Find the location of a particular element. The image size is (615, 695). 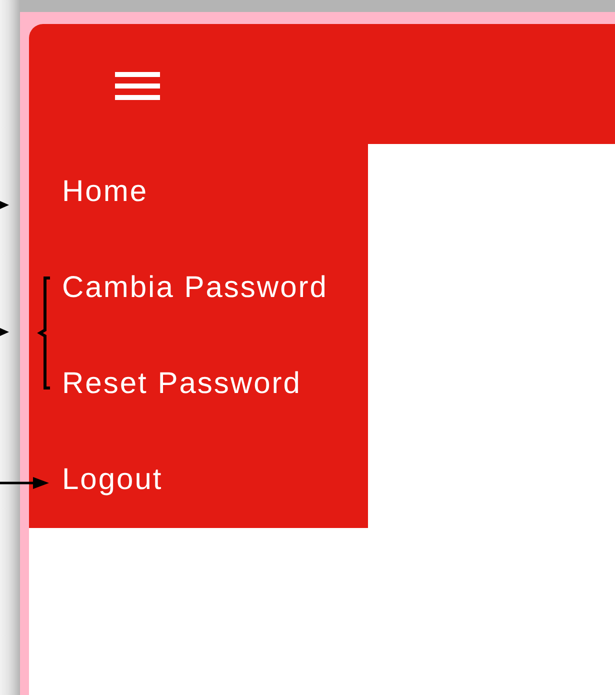

sidebar-item: Logout is located at coordinates (198, 480).